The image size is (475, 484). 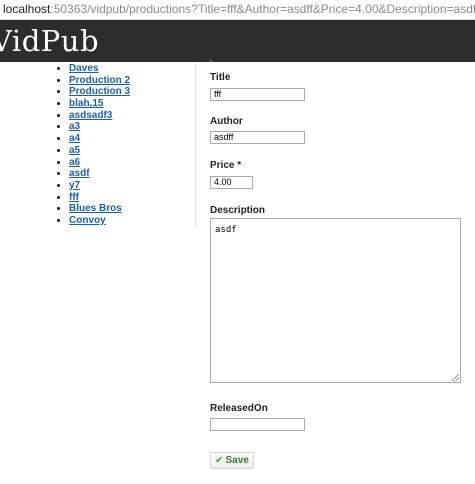 What do you see at coordinates (238, 210) in the screenshot?
I see `description-label: Description` at bounding box center [238, 210].